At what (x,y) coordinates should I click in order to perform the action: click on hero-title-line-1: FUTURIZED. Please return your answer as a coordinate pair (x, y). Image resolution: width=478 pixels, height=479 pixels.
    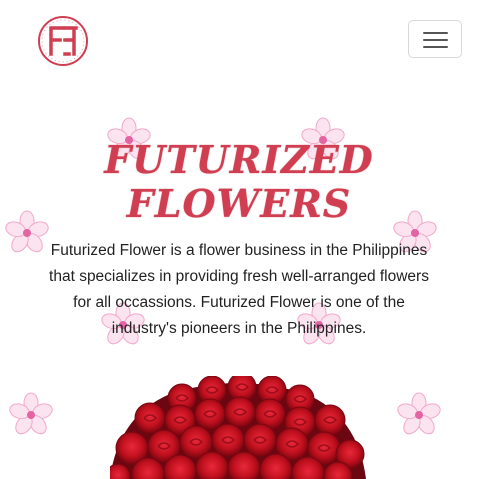
    Looking at the image, I should click on (239, 159).